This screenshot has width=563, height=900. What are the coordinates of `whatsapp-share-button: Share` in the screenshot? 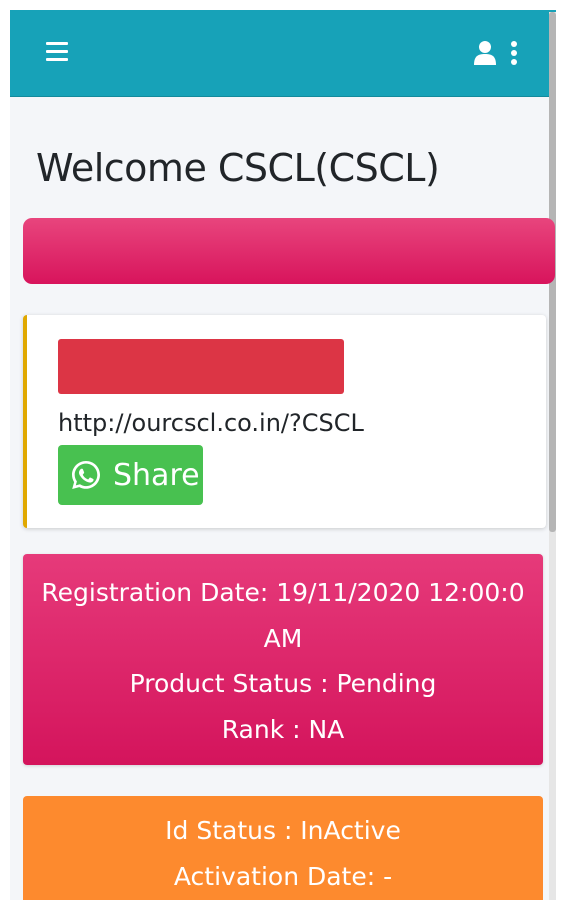 It's located at (130, 475).